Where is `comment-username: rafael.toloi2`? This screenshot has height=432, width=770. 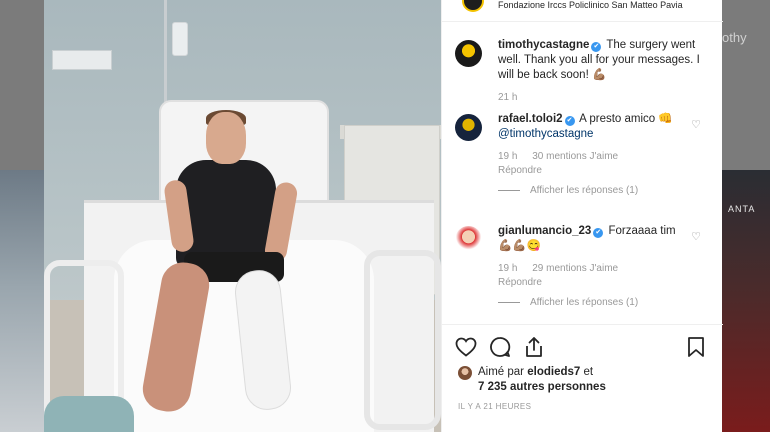
comment-username: rafael.toloi2 is located at coordinates (530, 119).